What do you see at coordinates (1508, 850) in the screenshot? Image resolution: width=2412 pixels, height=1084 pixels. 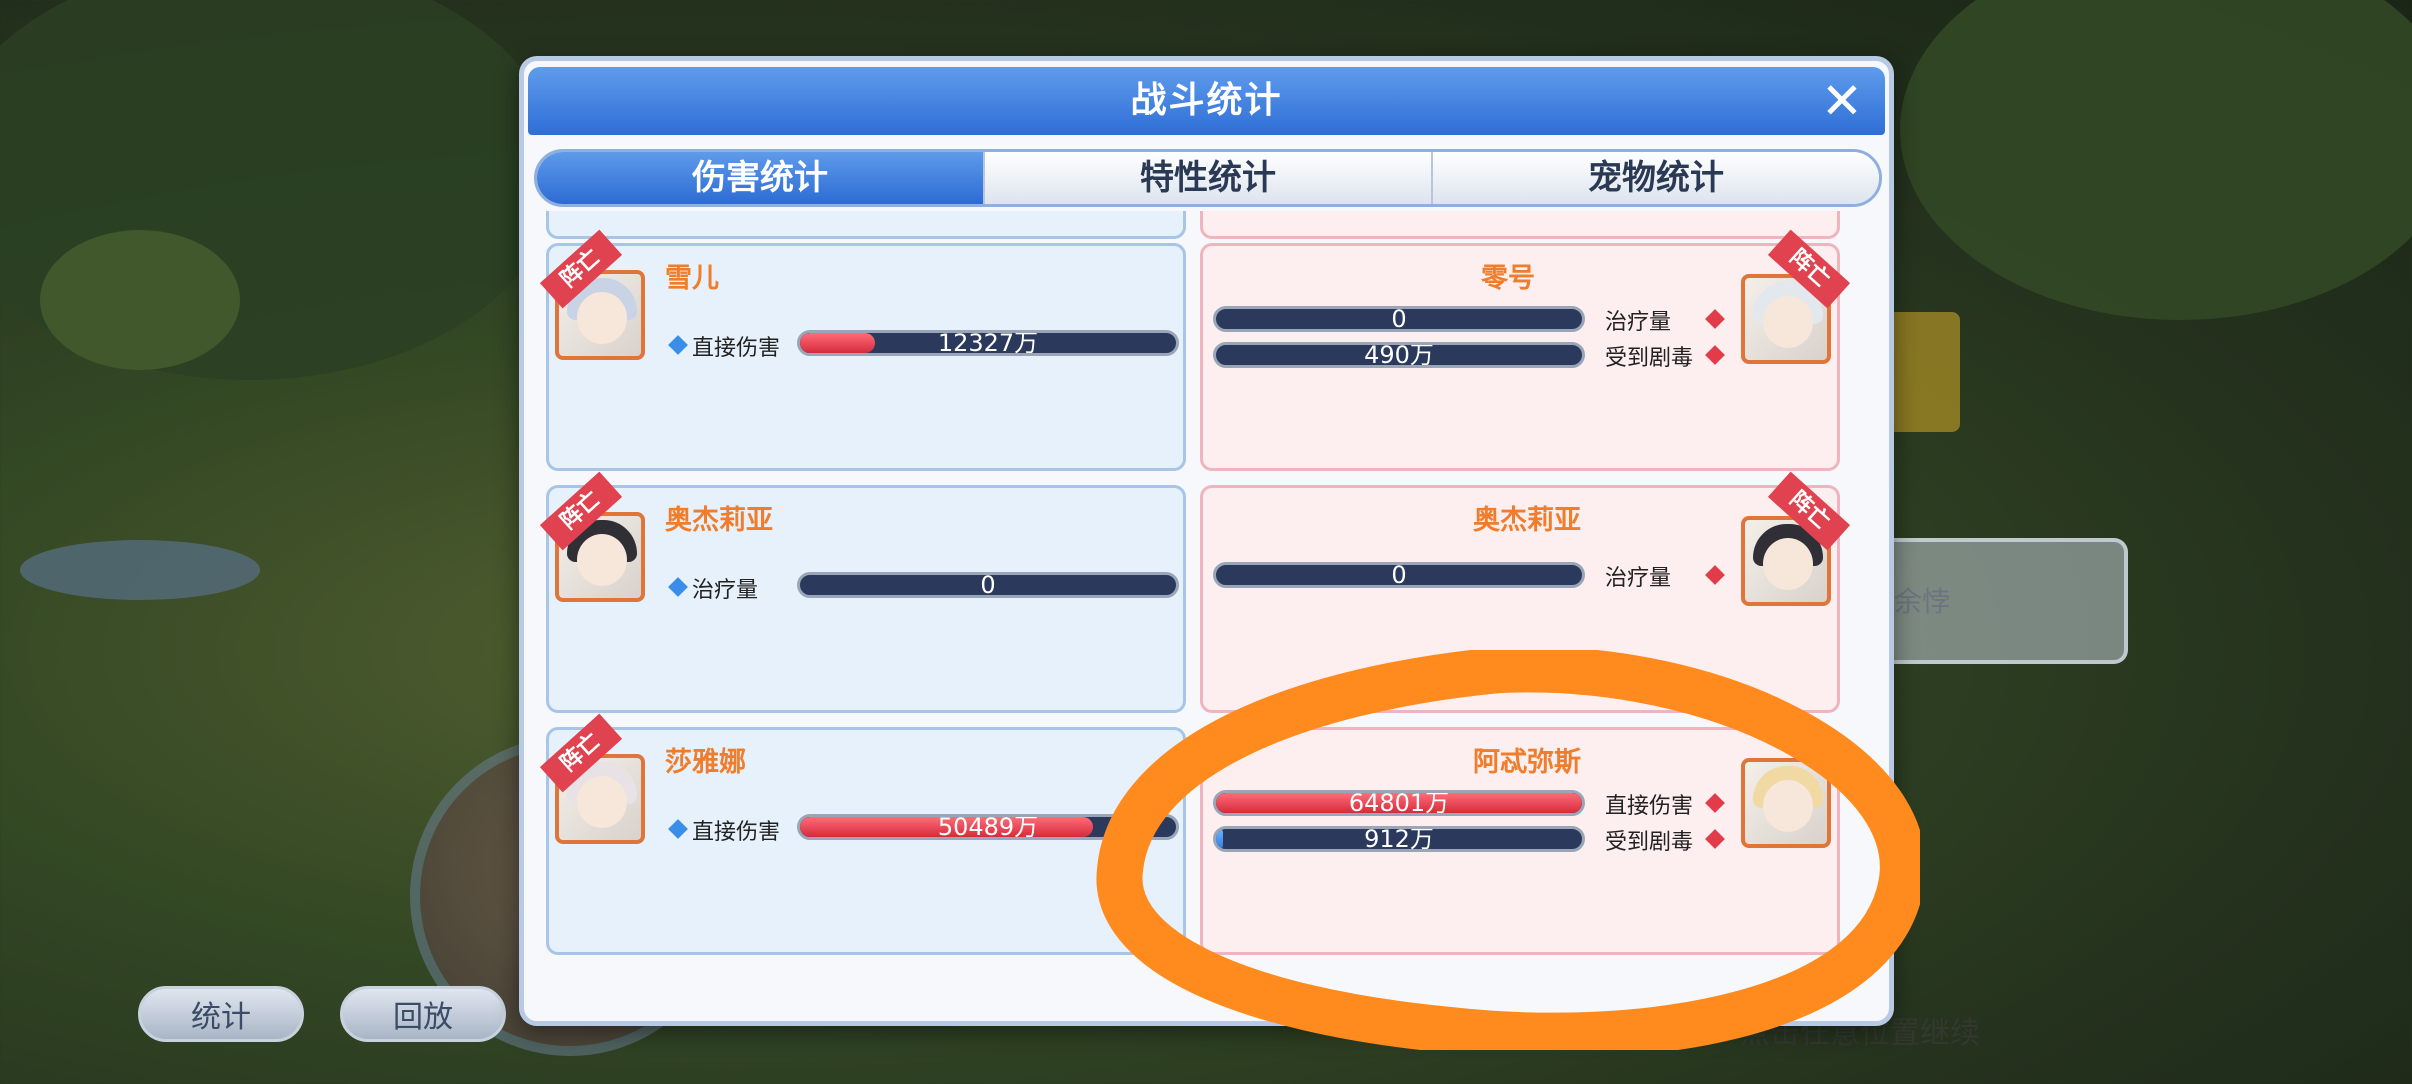 I see `annotation-circle` at bounding box center [1508, 850].